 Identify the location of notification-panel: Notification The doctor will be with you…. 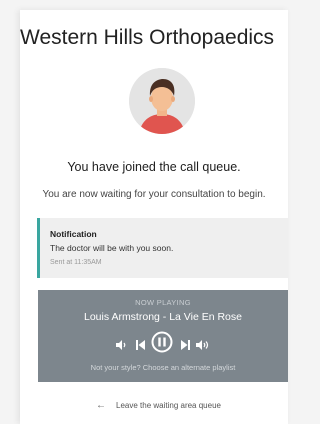
(162, 248).